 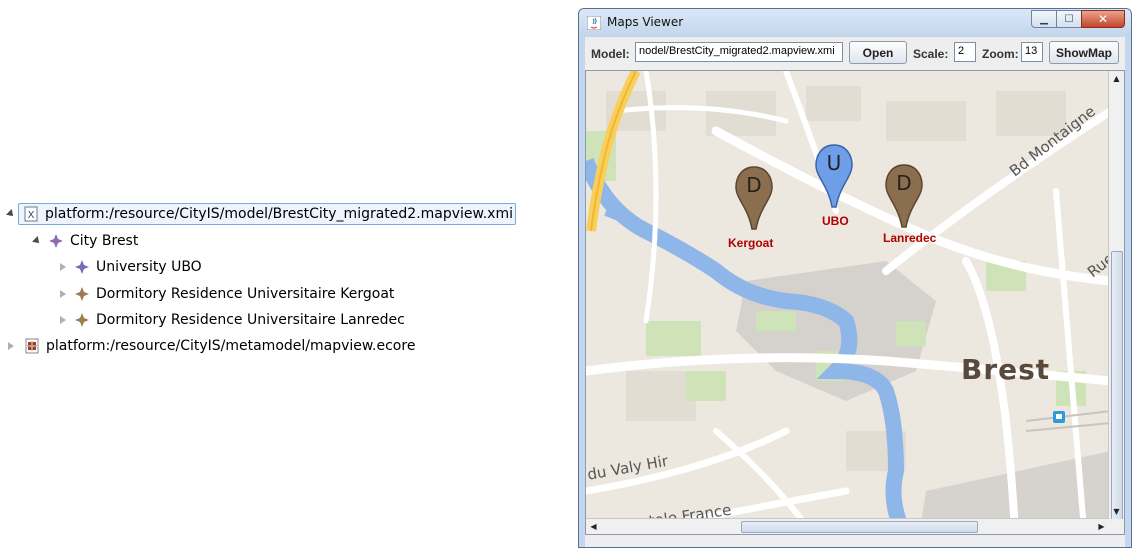 I want to click on map-marker-kergoat: D, so click(x=754, y=200).